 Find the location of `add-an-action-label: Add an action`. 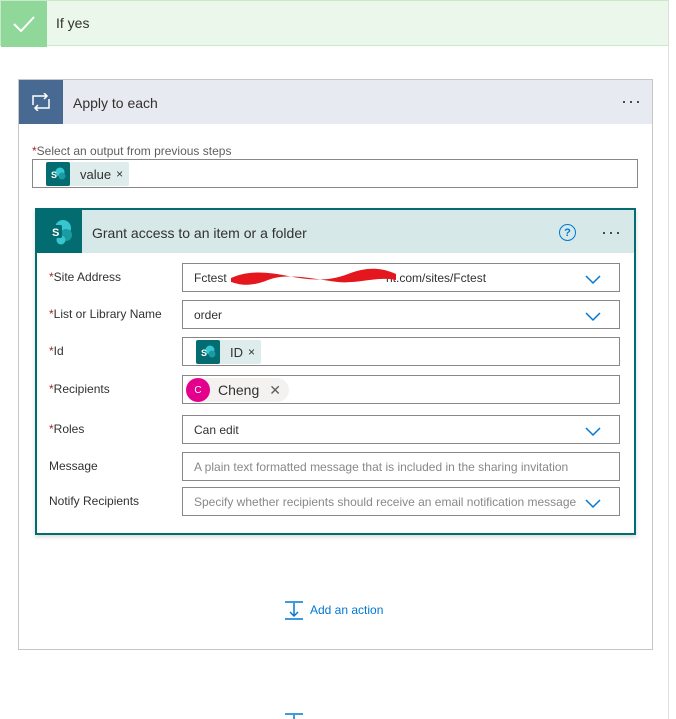

add-an-action-label: Add an action is located at coordinates (347, 610).